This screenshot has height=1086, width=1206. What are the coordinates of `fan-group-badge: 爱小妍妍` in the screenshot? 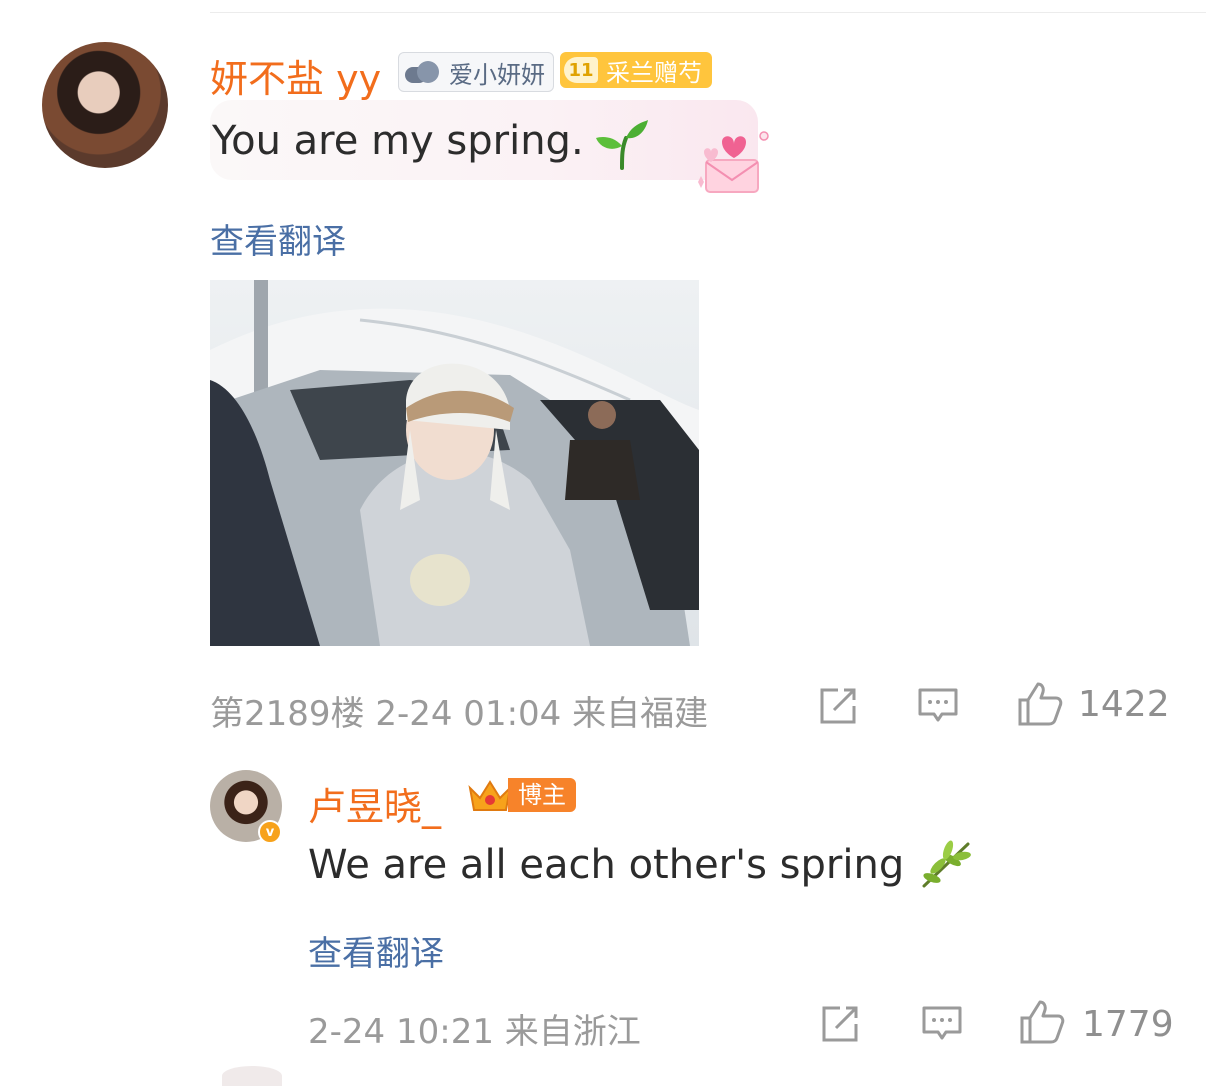 It's located at (476, 72).